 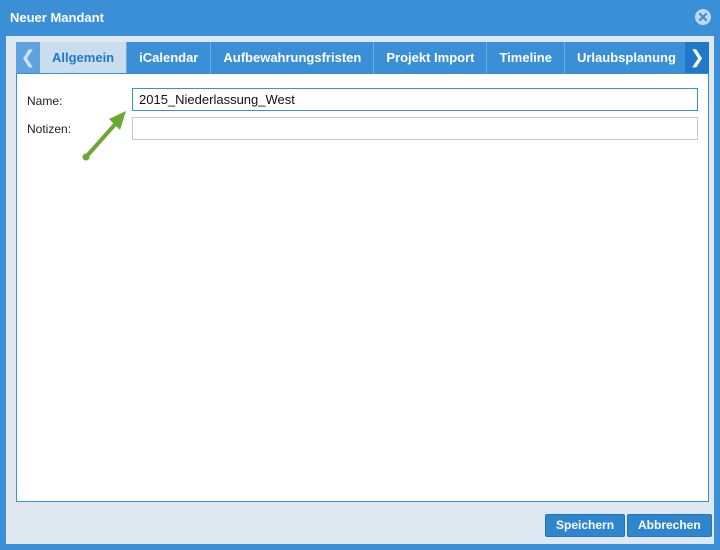 What do you see at coordinates (669, 525) in the screenshot?
I see `cancel-button: Abbrechen` at bounding box center [669, 525].